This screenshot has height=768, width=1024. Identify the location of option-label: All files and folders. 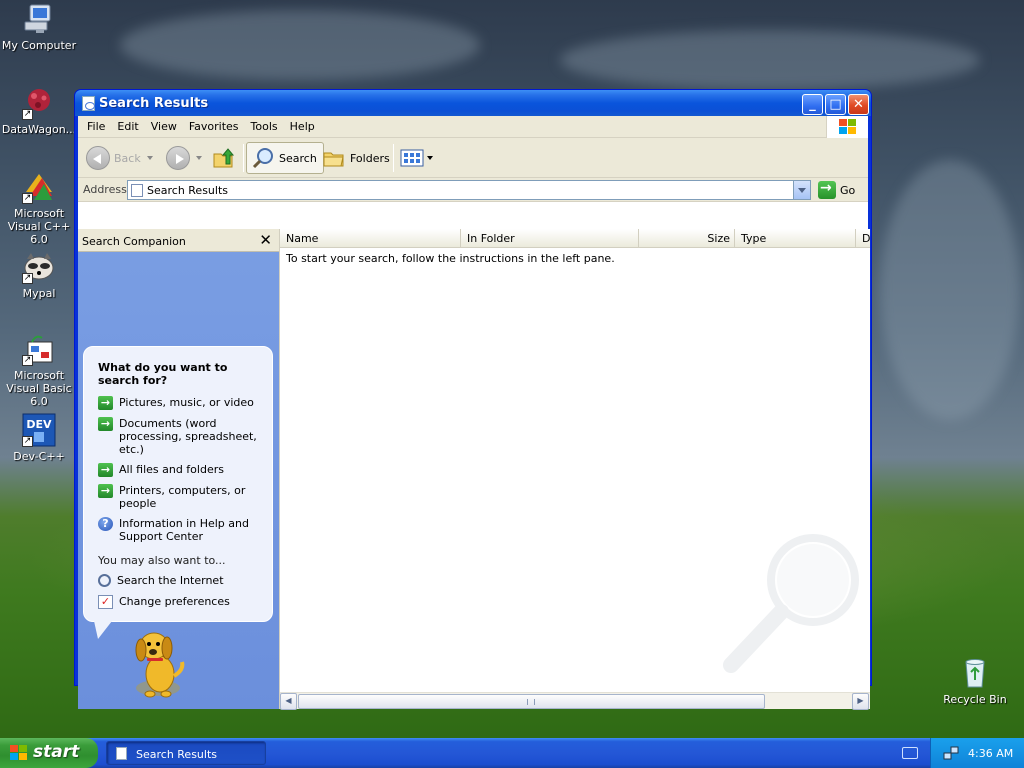
(171, 469).